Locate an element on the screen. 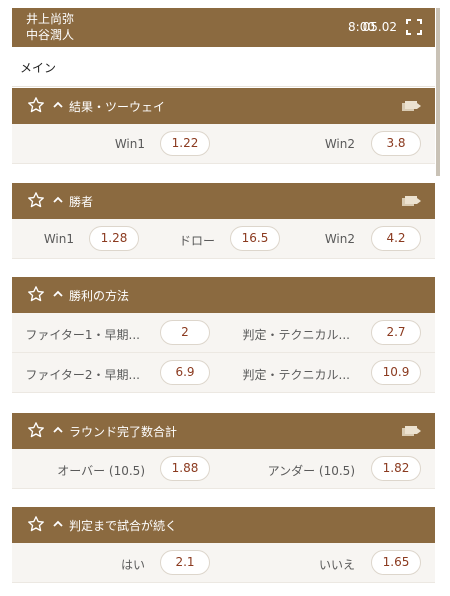 The height and width of the screenshot is (596, 450). team-names: 井上尚弥 中谷潤人 is located at coordinates (50, 27).